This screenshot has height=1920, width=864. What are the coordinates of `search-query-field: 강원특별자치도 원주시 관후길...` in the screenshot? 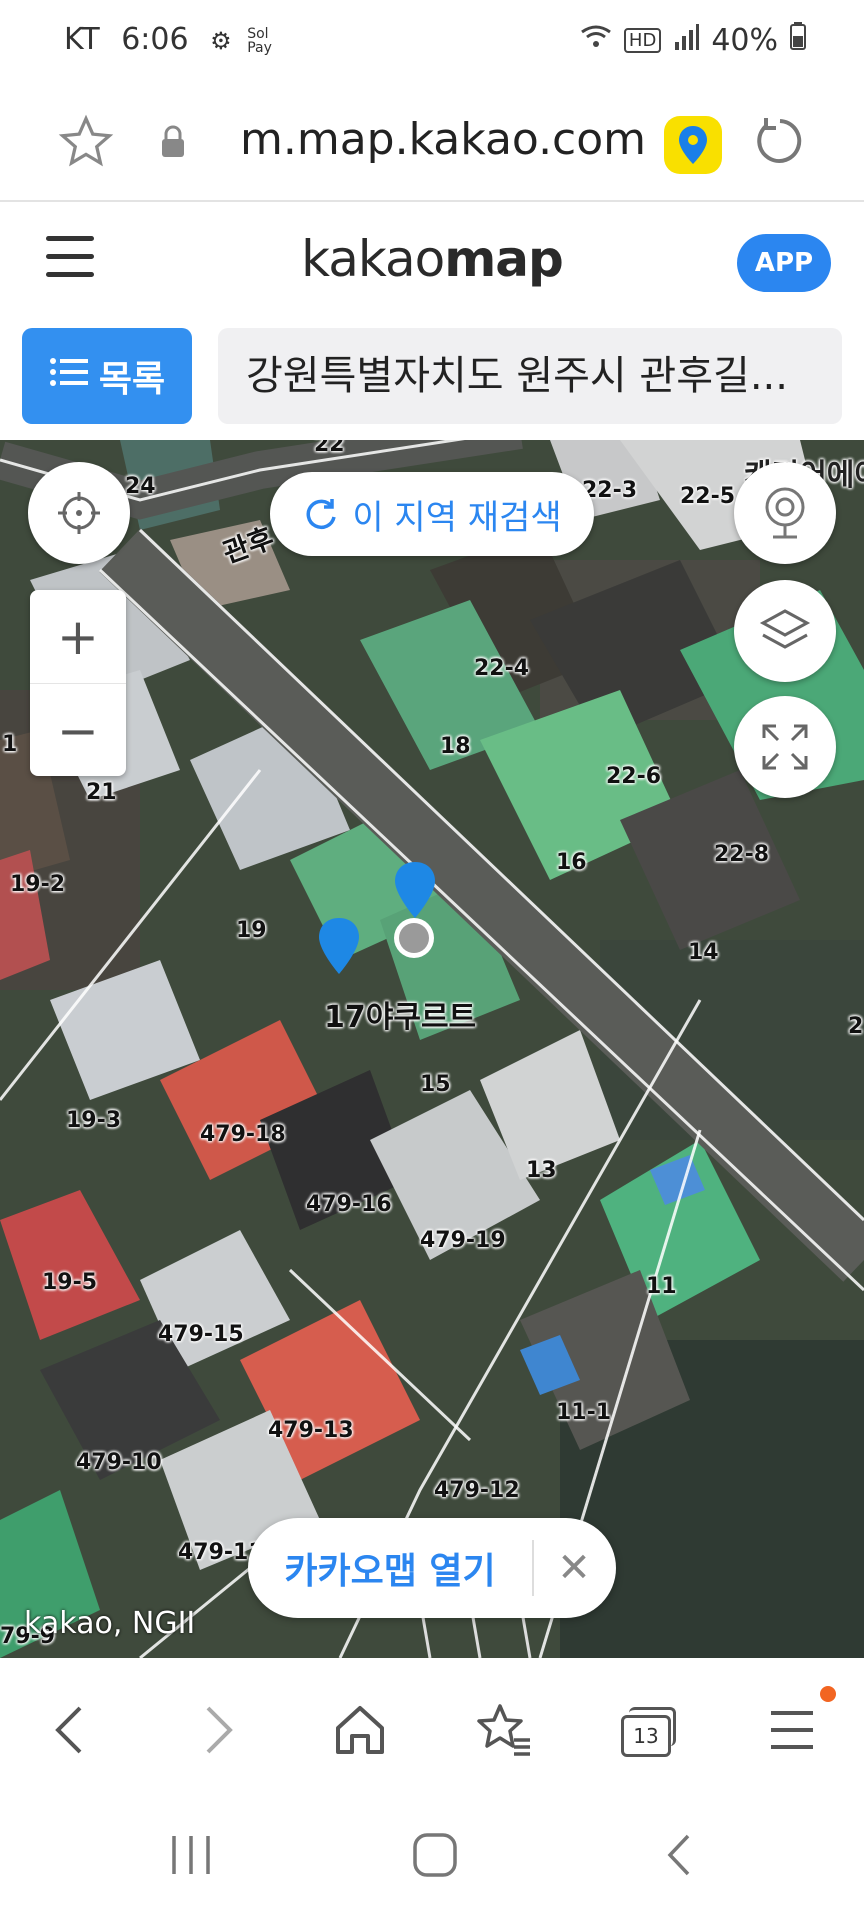 It's located at (530, 376).